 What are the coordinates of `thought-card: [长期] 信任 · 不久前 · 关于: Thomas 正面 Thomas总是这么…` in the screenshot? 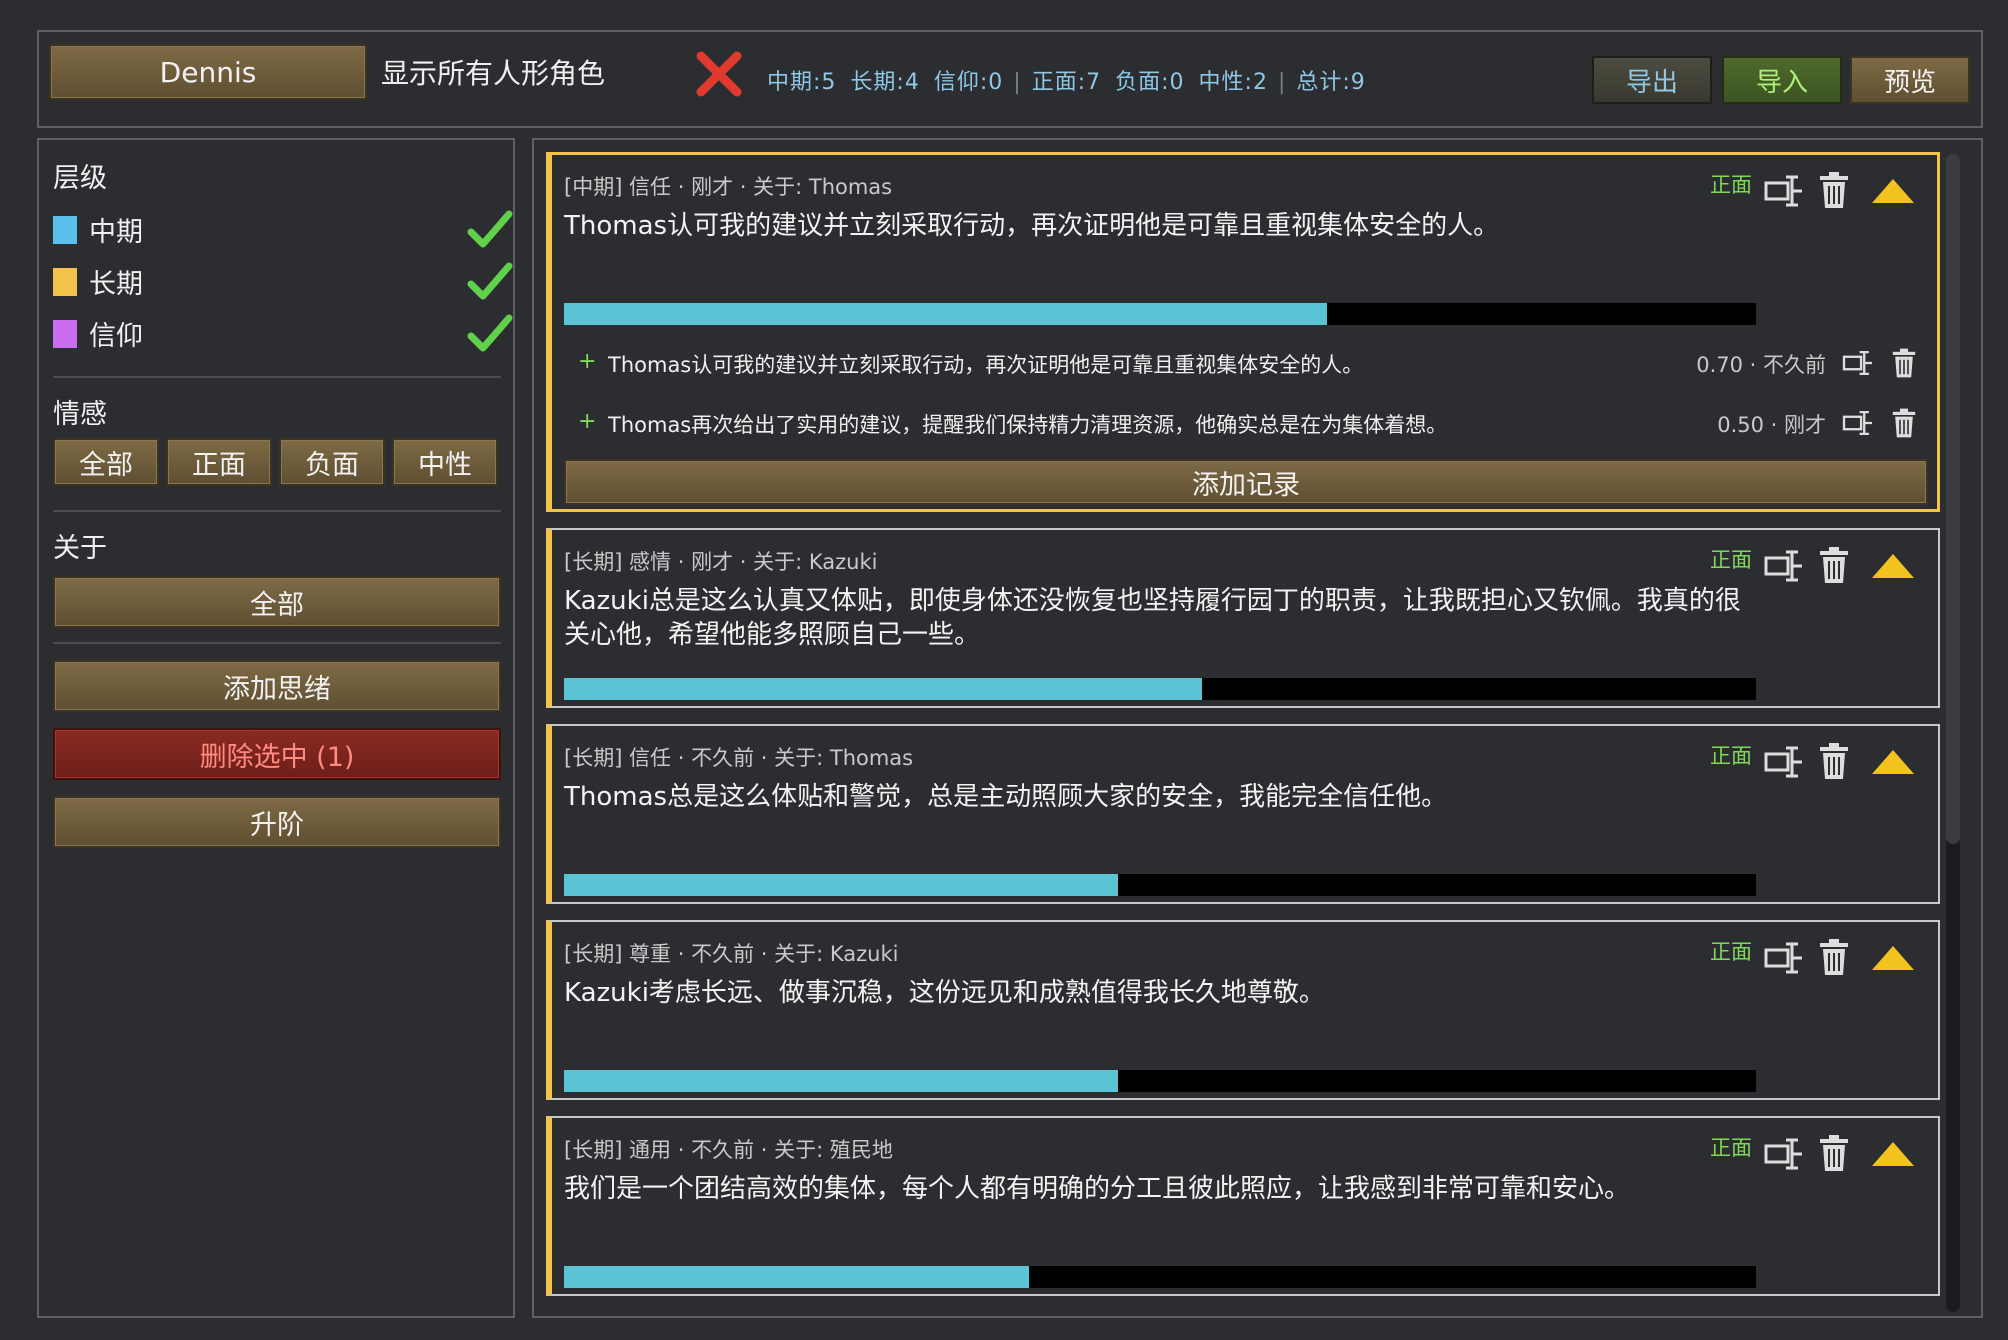 It's located at (1243, 814).